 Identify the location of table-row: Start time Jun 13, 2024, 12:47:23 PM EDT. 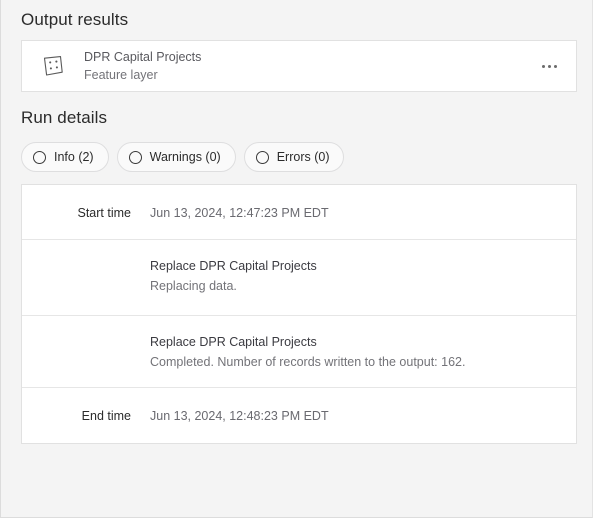
(299, 212).